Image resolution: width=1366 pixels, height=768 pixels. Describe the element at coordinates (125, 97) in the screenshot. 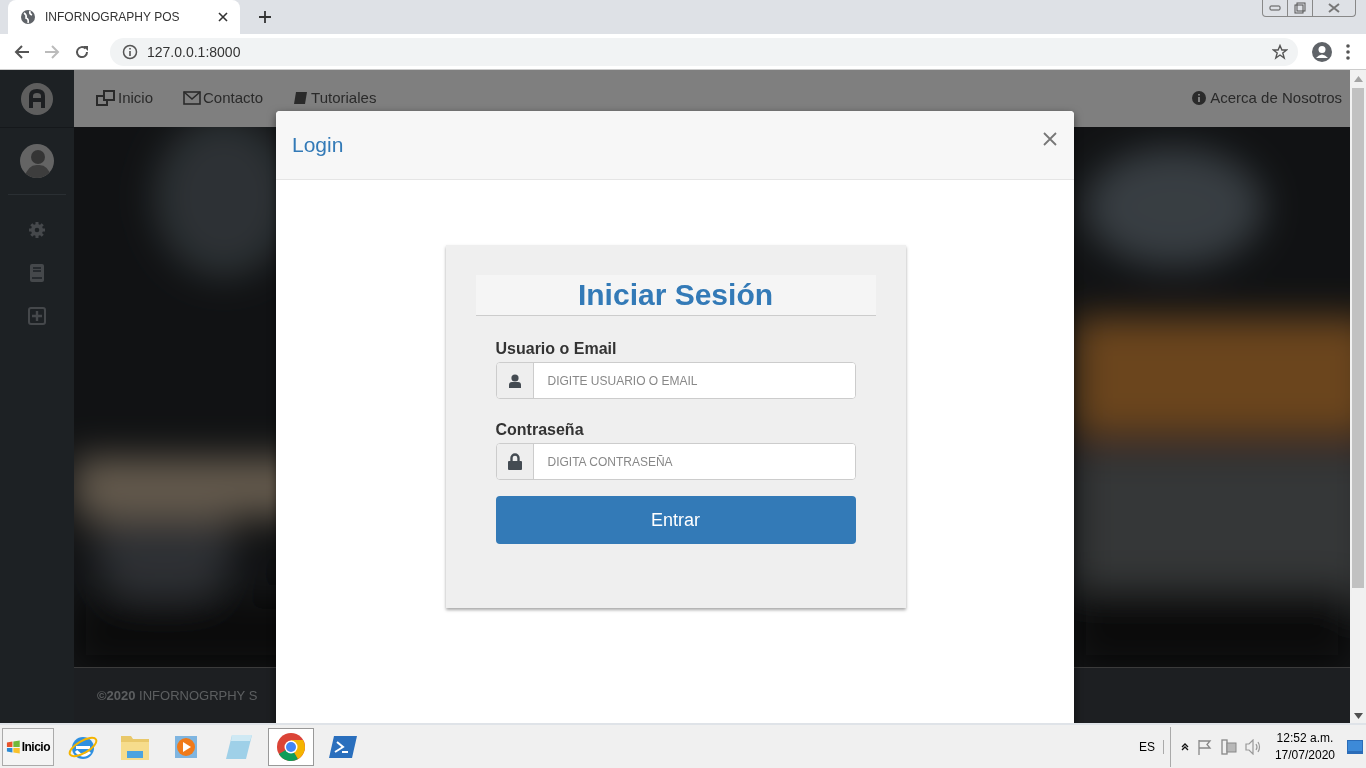

I see `nav-link: Inicio` at that location.